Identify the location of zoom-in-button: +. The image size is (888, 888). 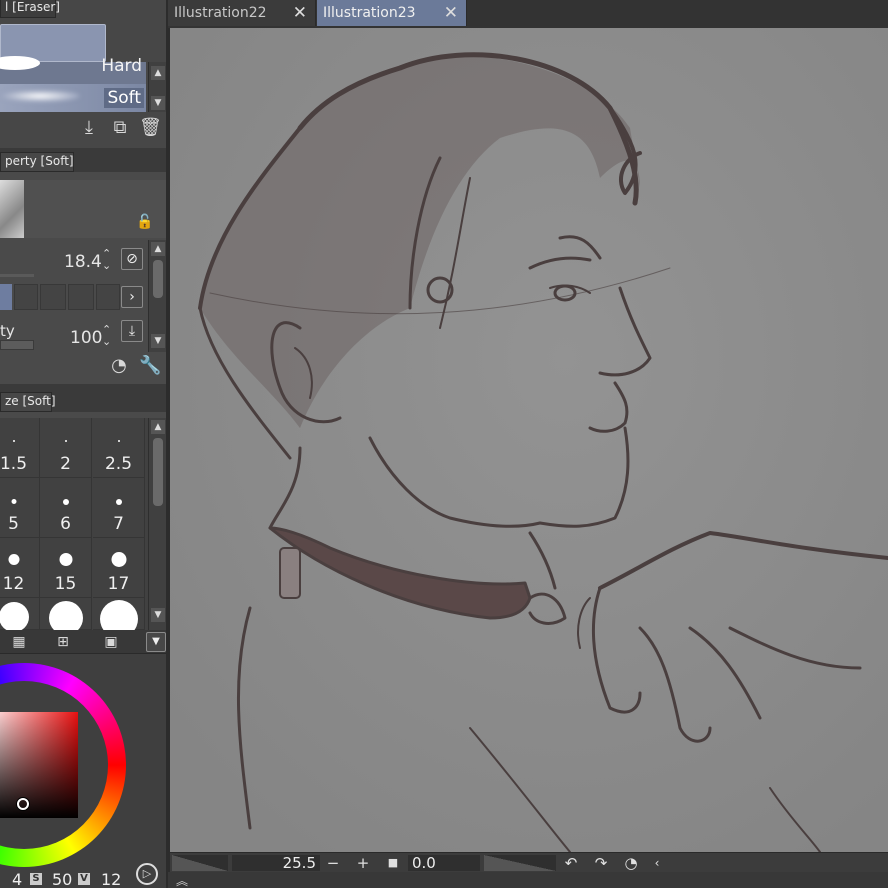
(363, 863).